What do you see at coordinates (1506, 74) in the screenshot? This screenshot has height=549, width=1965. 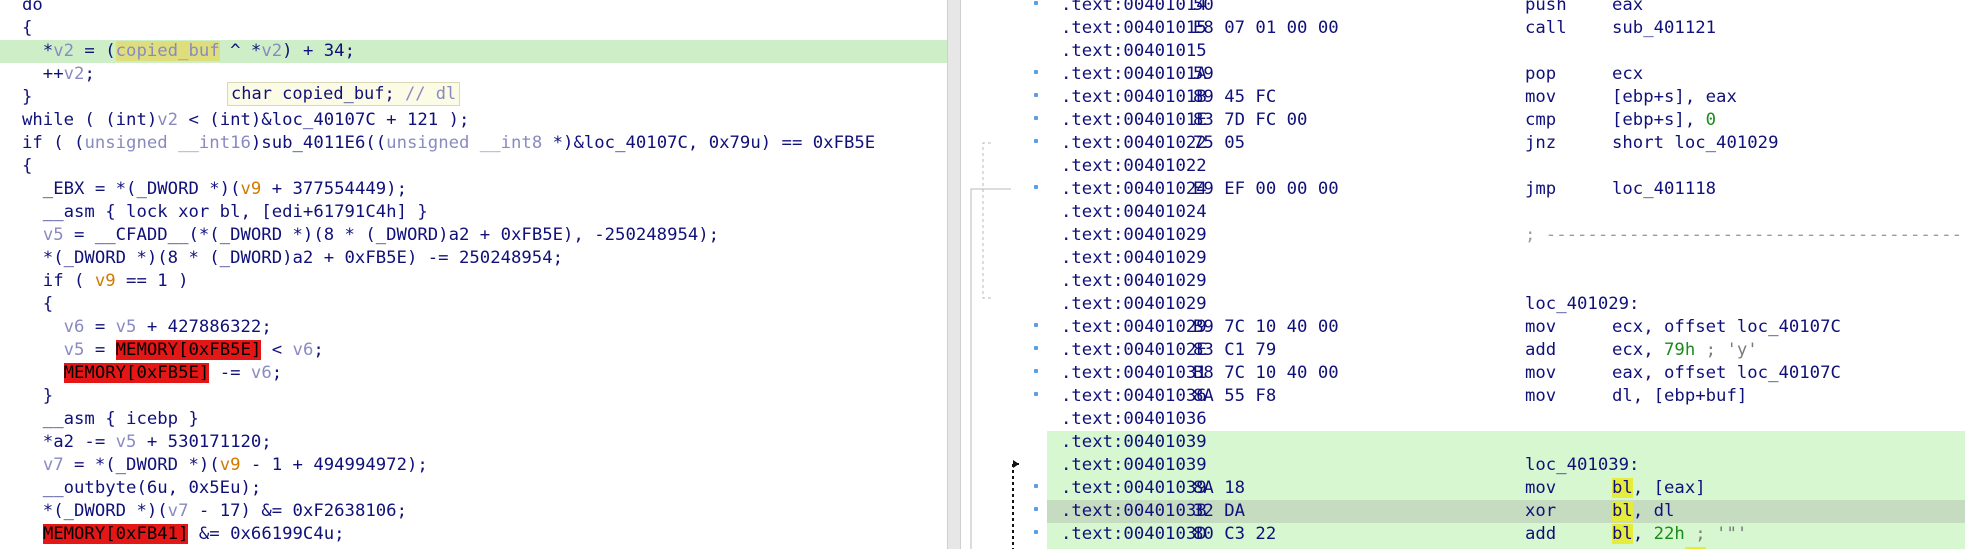 I see `disasm-line: .text:0040101A 59 pop ecx` at bounding box center [1506, 74].